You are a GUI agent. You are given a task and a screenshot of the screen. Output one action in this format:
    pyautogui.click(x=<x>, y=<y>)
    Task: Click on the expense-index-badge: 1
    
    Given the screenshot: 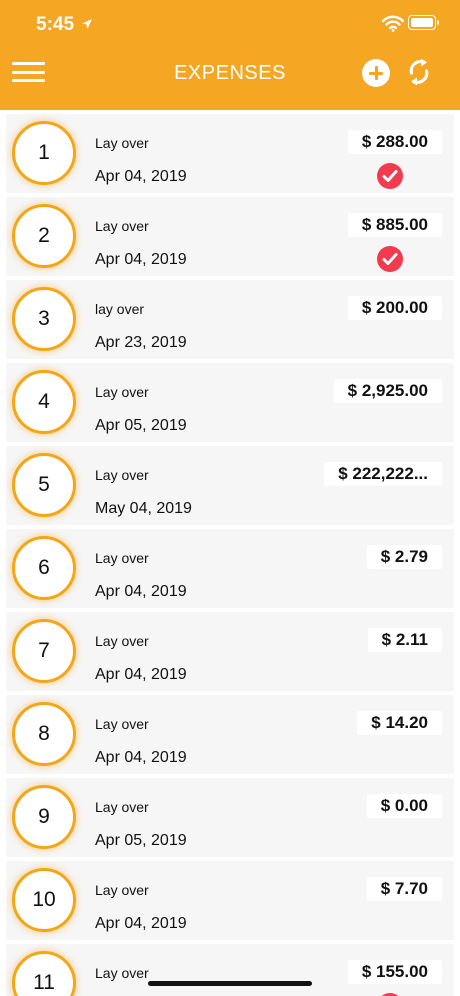 What is the action you would take?
    pyautogui.click(x=44, y=153)
    